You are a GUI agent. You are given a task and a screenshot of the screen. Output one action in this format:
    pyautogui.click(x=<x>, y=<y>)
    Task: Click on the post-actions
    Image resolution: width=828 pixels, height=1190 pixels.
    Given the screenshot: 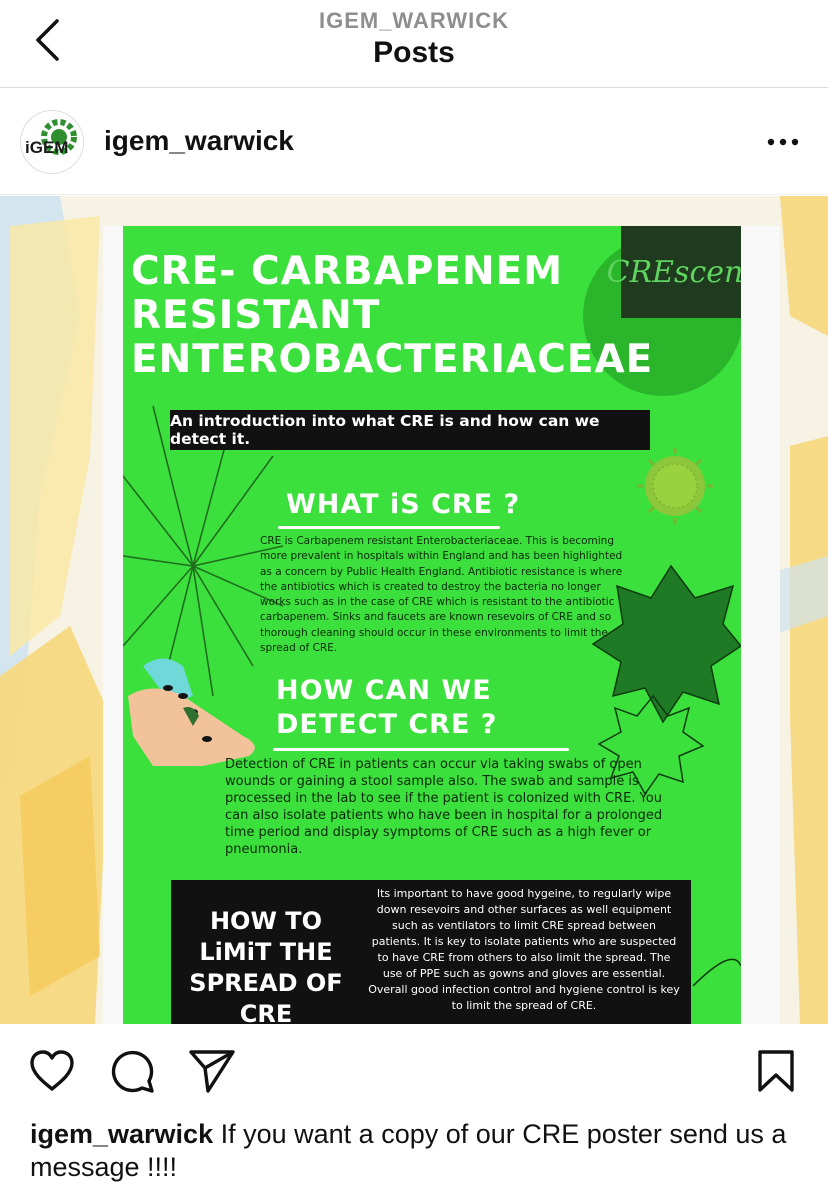 What is the action you would take?
    pyautogui.click(x=414, y=1072)
    